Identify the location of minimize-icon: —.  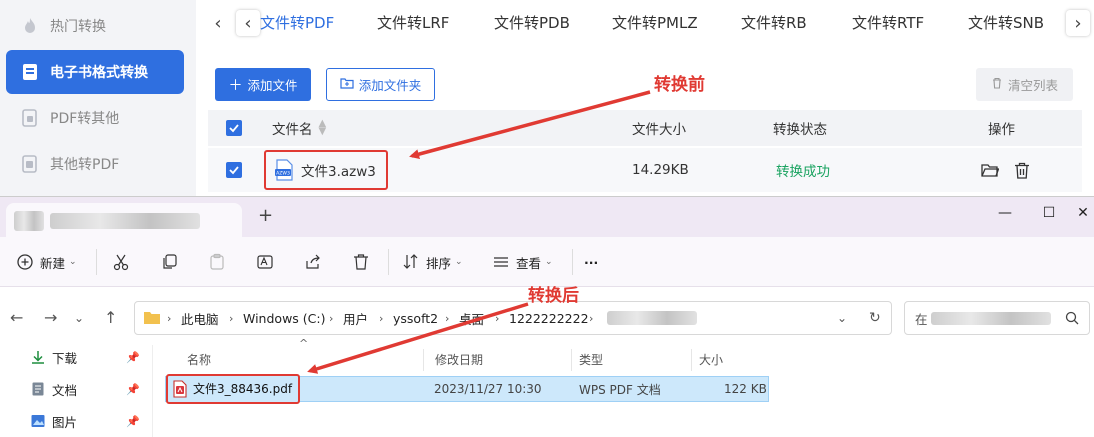
(1005, 213).